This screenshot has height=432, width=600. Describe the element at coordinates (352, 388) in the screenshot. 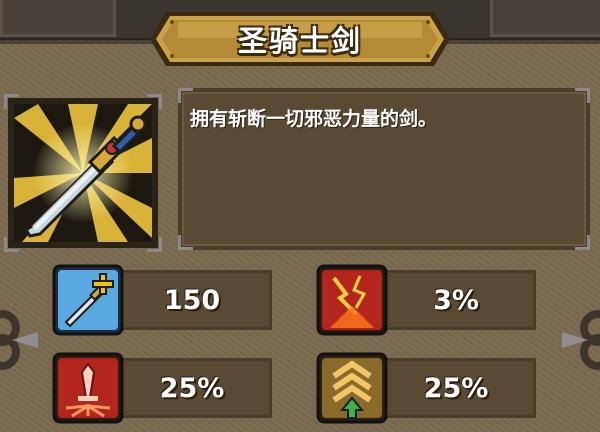

I see `rank-up-chevrons-icon` at that location.